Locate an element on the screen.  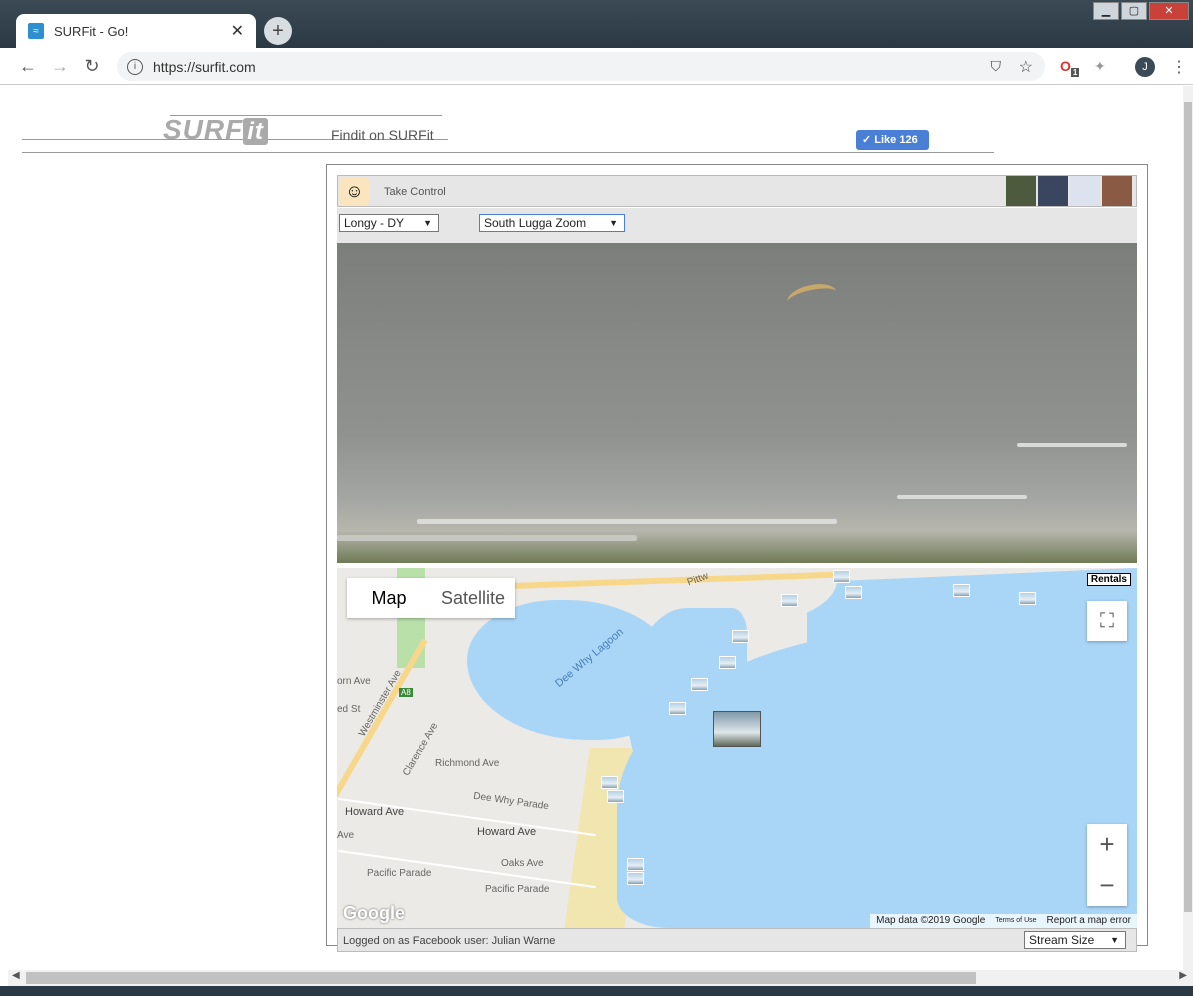
browser-tab: ≈ SURFit - Go! ✕ is located at coordinates (136, 31).